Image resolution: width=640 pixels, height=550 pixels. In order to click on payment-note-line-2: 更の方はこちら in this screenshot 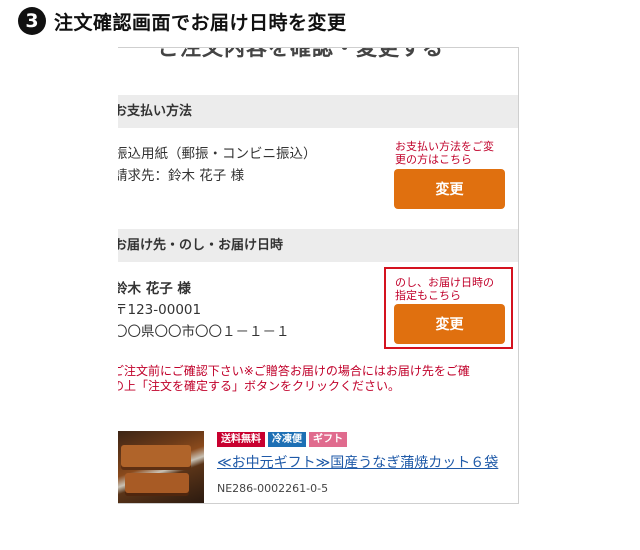, I will do `click(433, 159)`.